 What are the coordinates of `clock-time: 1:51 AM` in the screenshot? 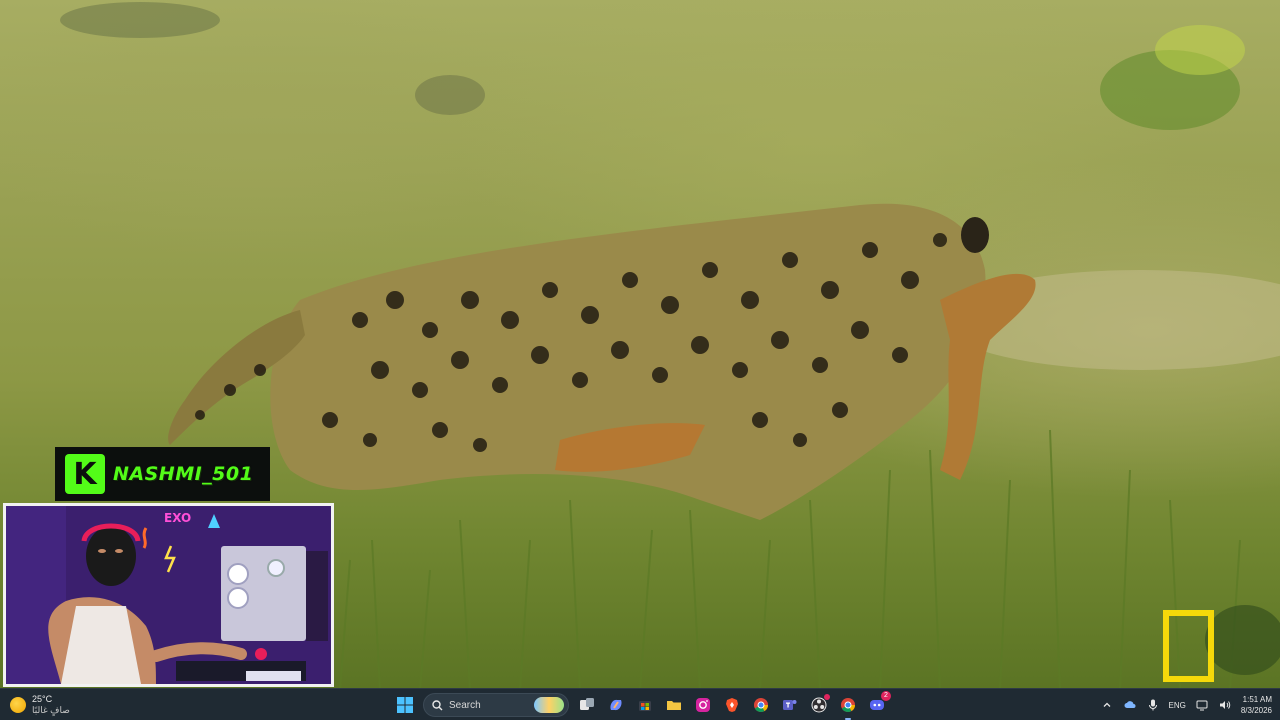 It's located at (1257, 699).